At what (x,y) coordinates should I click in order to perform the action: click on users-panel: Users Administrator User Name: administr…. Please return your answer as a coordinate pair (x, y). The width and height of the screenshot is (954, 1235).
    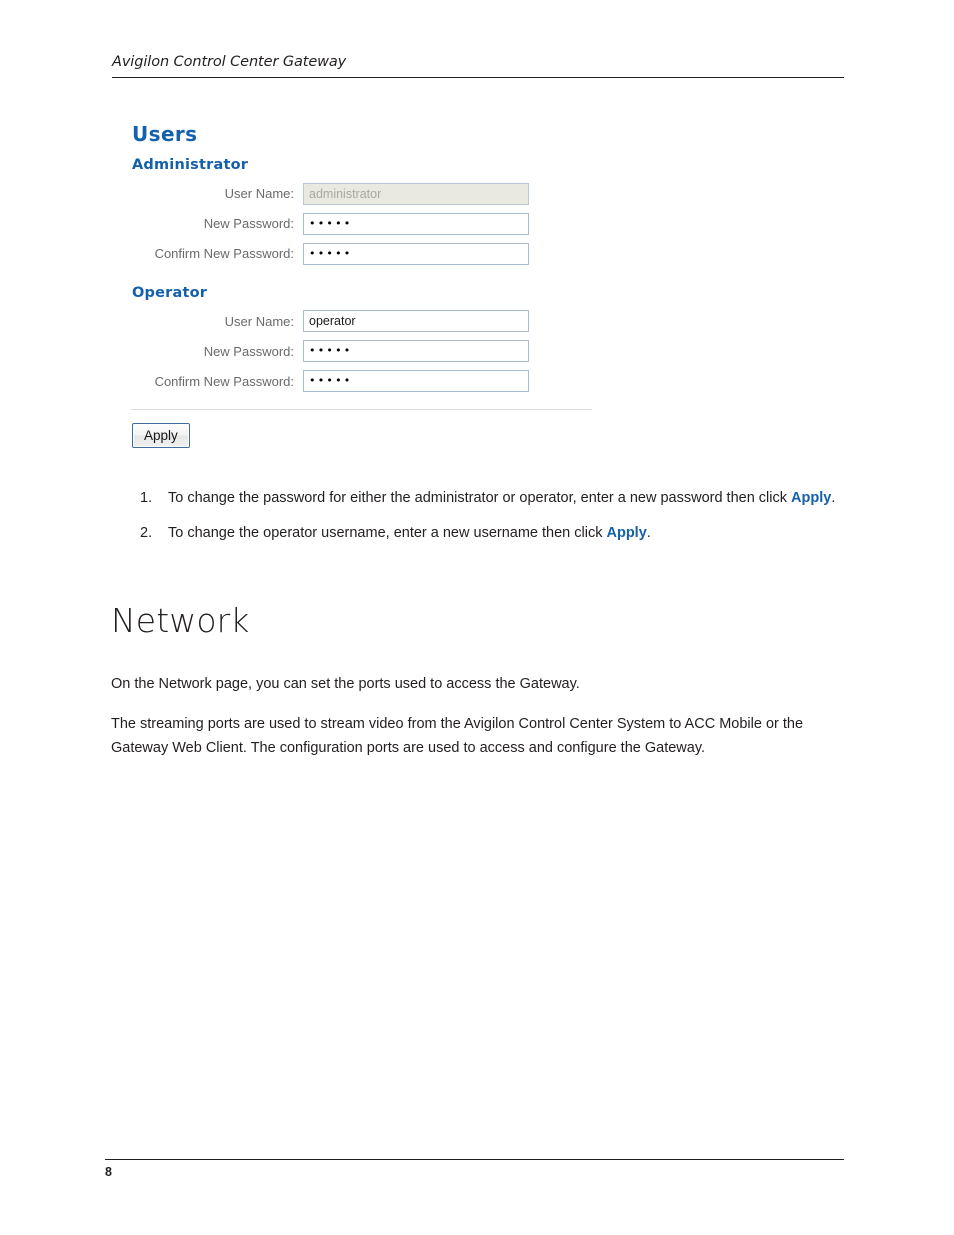
    Looking at the image, I should click on (366, 286).